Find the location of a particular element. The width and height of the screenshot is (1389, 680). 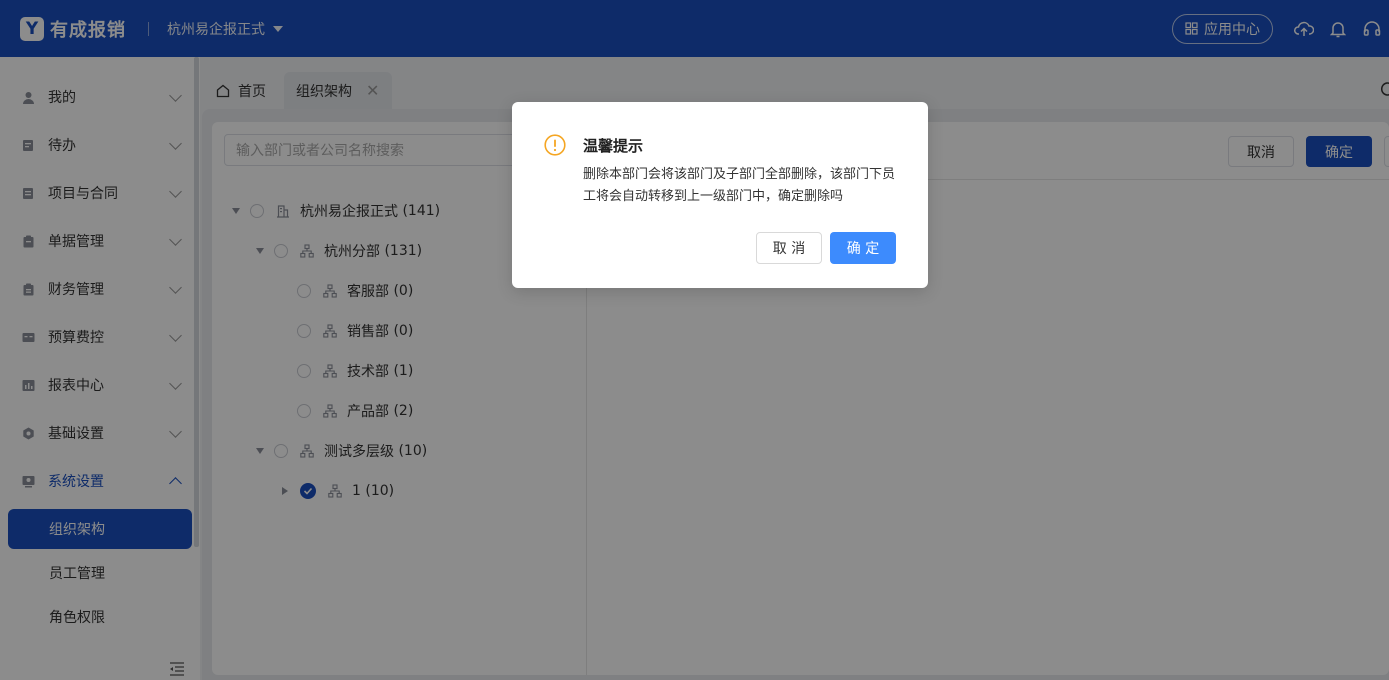

dialog-cancel-button: 取 消 is located at coordinates (789, 248).